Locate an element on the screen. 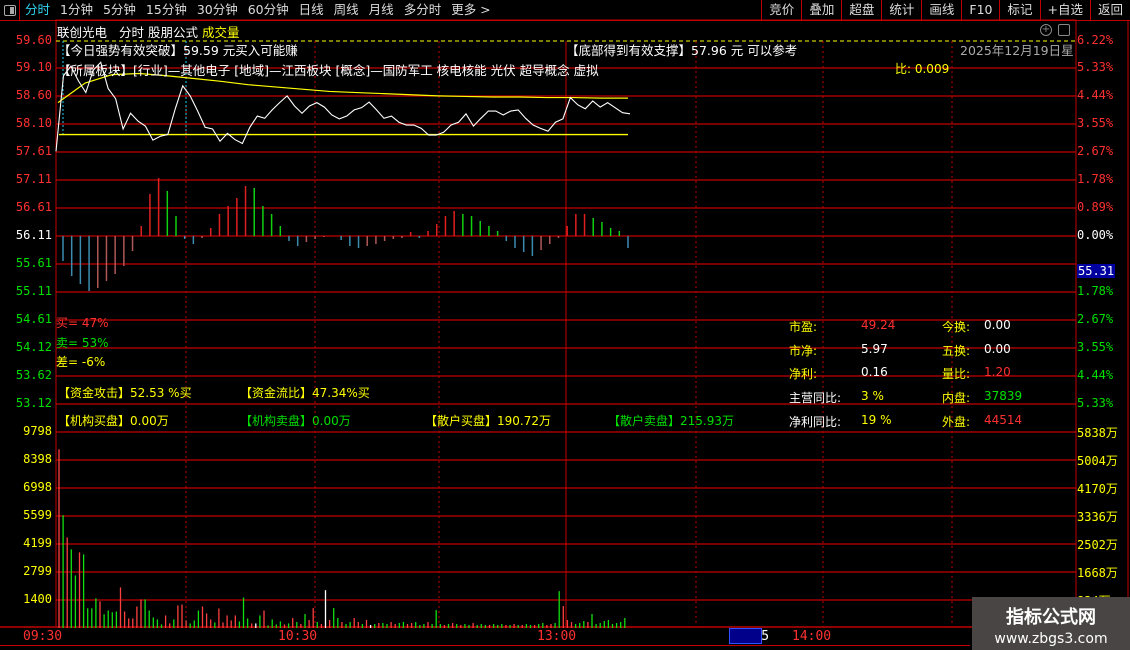 This screenshot has height=650, width=1130. watermark-url: www.zbgs3.com is located at coordinates (1051, 639).